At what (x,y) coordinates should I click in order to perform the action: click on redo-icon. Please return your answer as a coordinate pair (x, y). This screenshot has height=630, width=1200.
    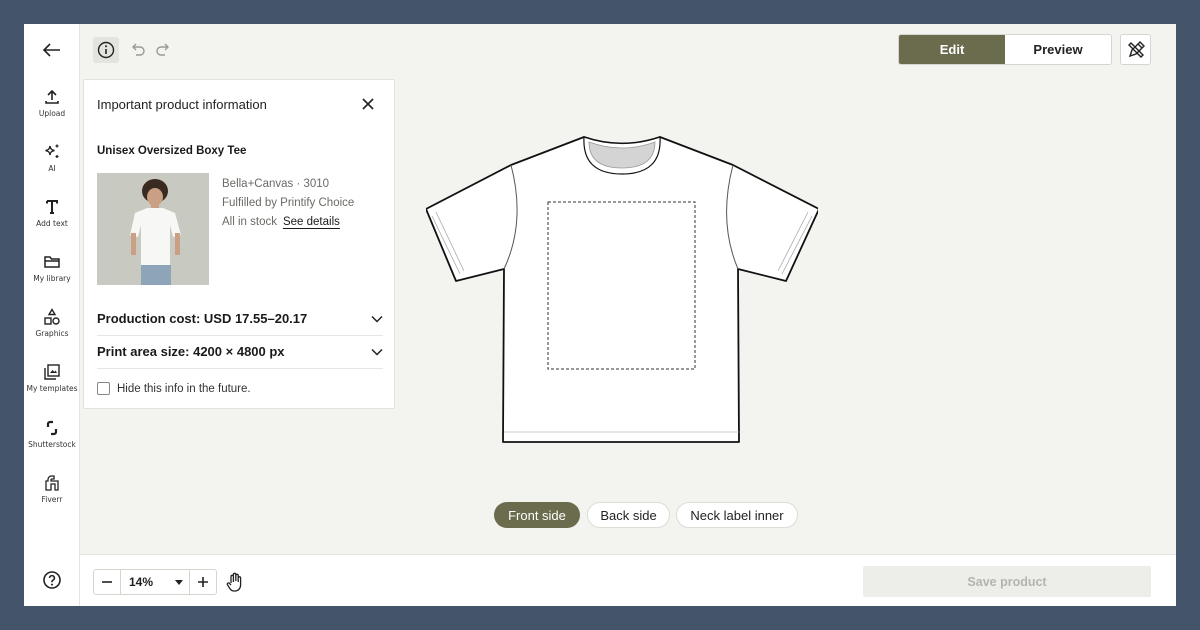
    Looking at the image, I should click on (162, 49).